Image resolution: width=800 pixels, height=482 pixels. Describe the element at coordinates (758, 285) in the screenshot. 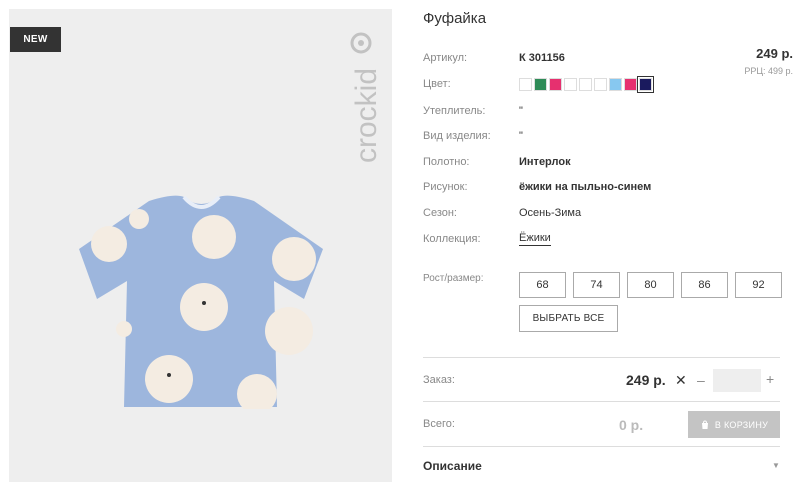

I see `size-option-92: 92` at that location.